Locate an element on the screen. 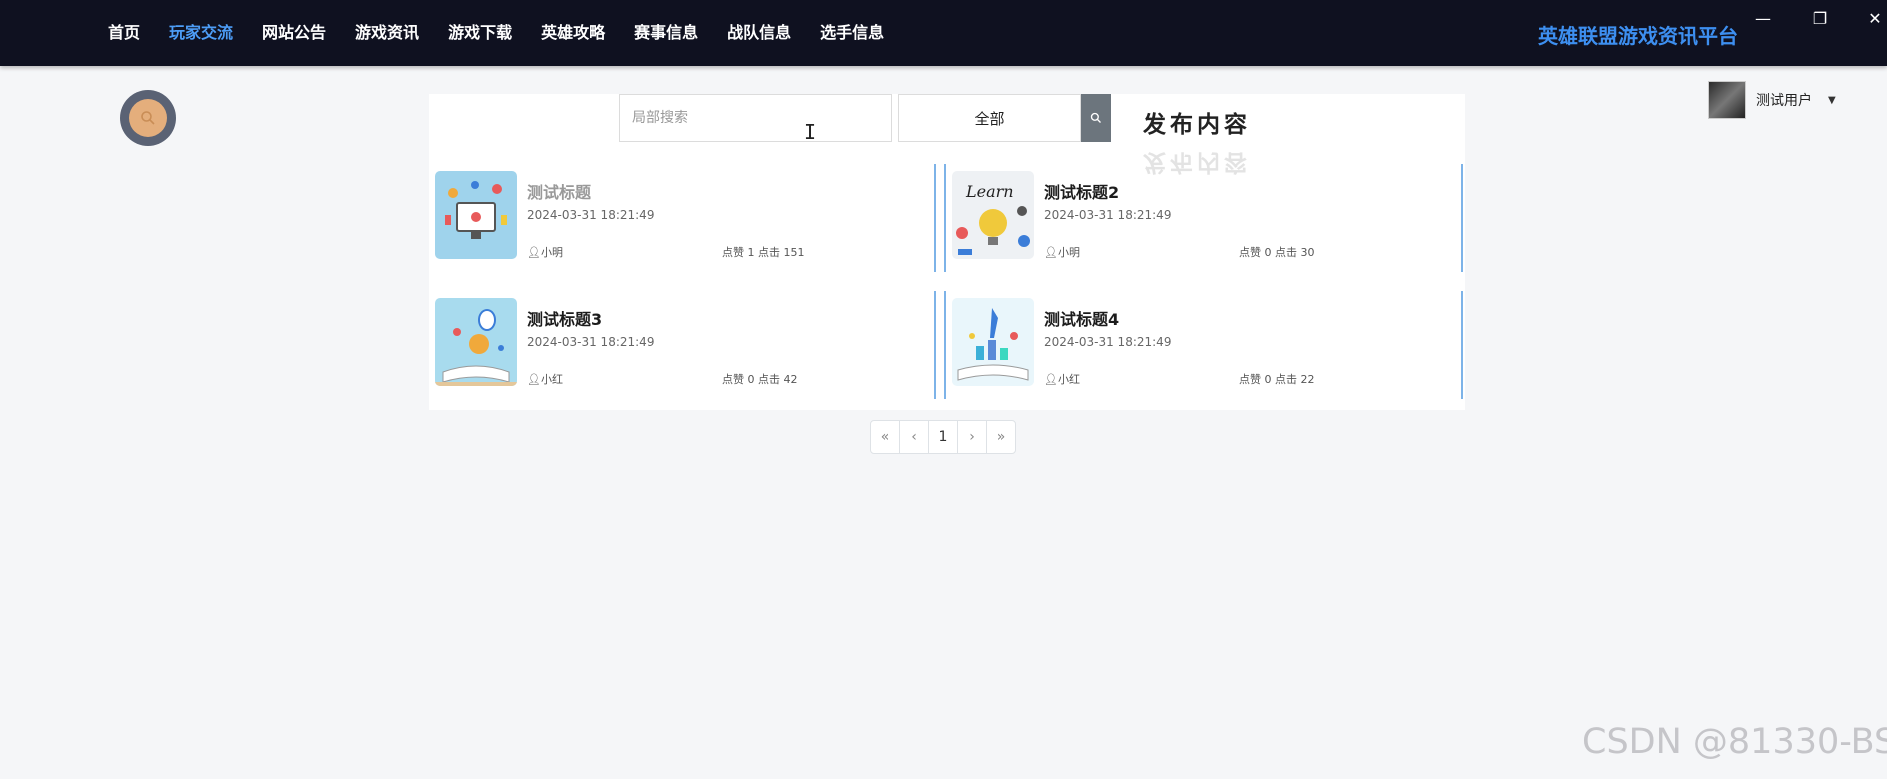 This screenshot has width=1887, height=779. watermark: CSDN @81330-BS is located at coordinates (1734, 742).